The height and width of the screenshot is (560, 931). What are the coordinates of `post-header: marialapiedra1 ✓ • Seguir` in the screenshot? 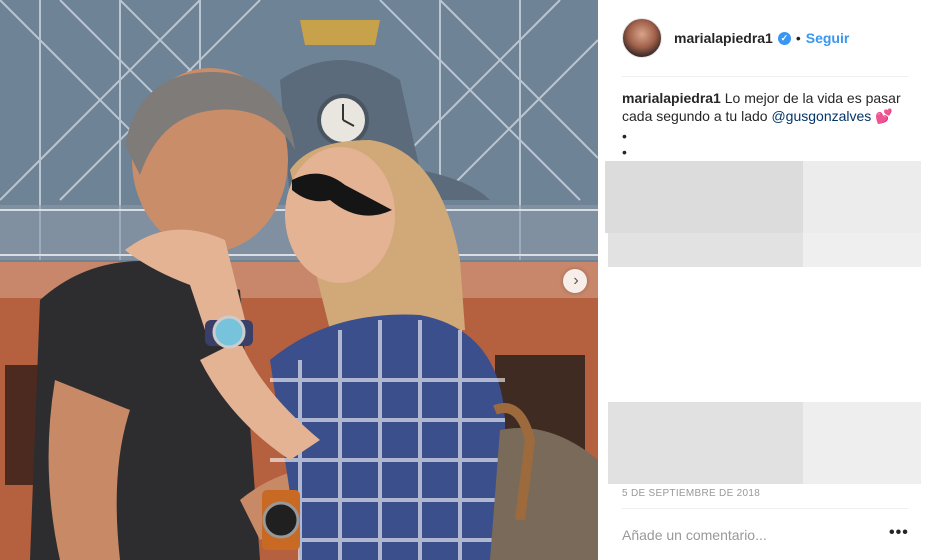 It's located at (767, 38).